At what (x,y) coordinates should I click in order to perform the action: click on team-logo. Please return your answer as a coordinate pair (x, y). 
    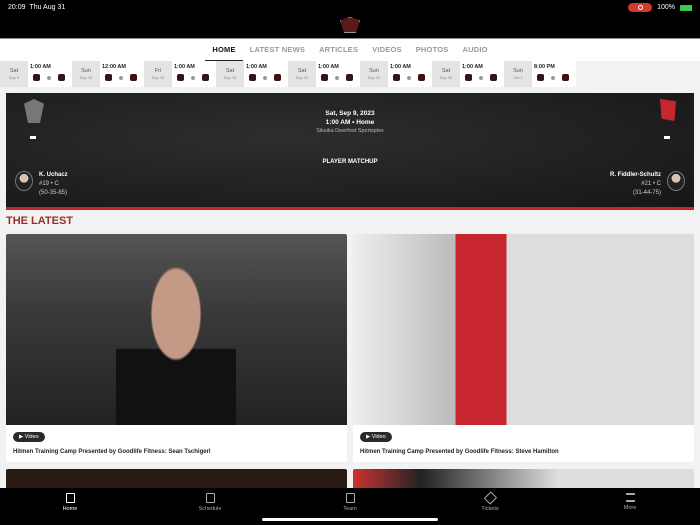
    Looking at the image, I should click on (350, 25).